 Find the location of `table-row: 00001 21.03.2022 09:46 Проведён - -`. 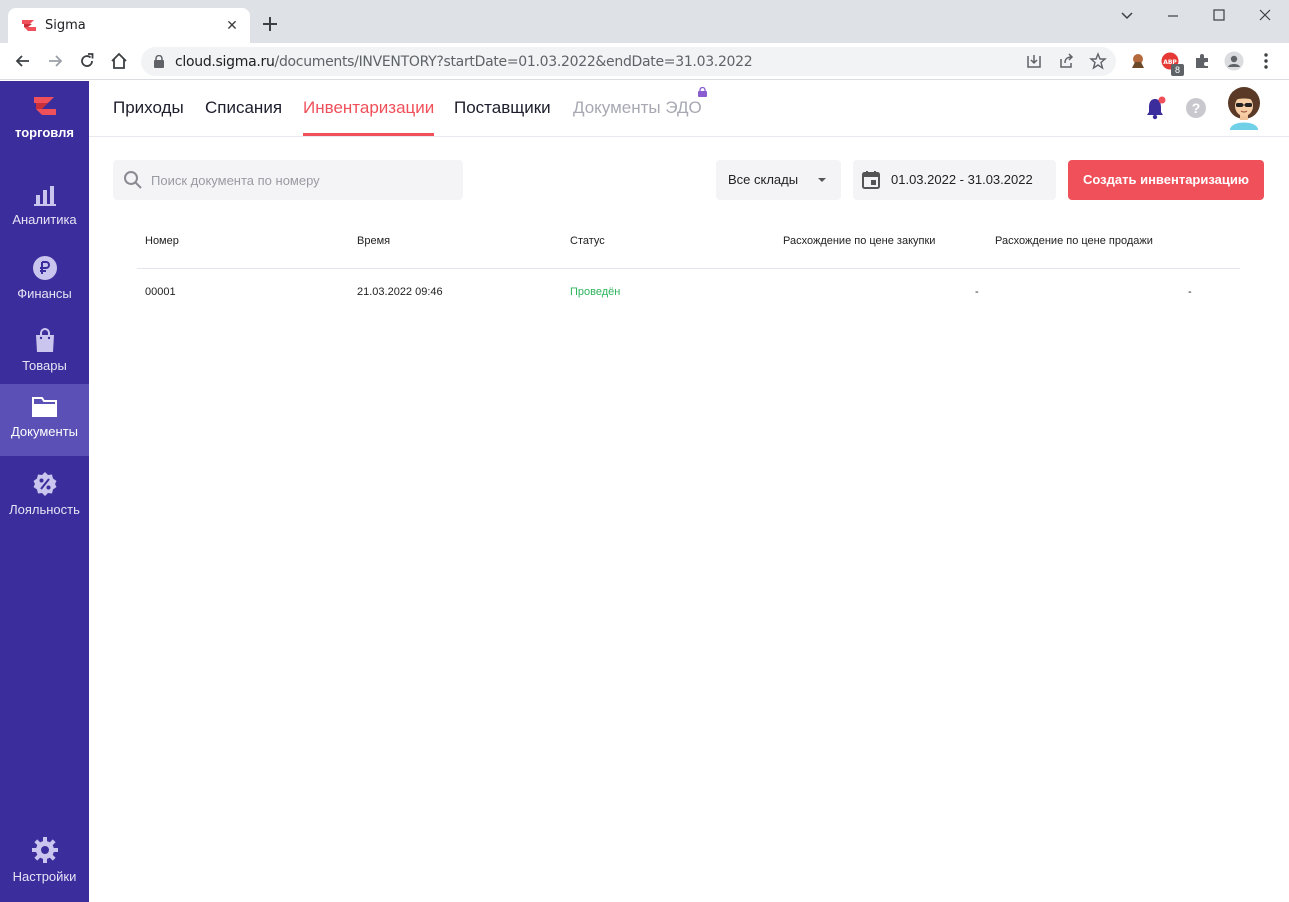

table-row: 00001 21.03.2022 09:46 Проведён - - is located at coordinates (688, 292).